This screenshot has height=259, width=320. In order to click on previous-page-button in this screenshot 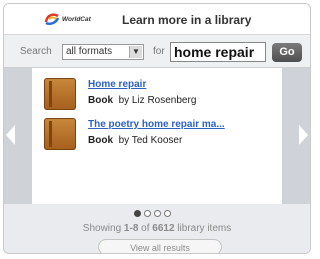, I will do `click(11, 136)`.